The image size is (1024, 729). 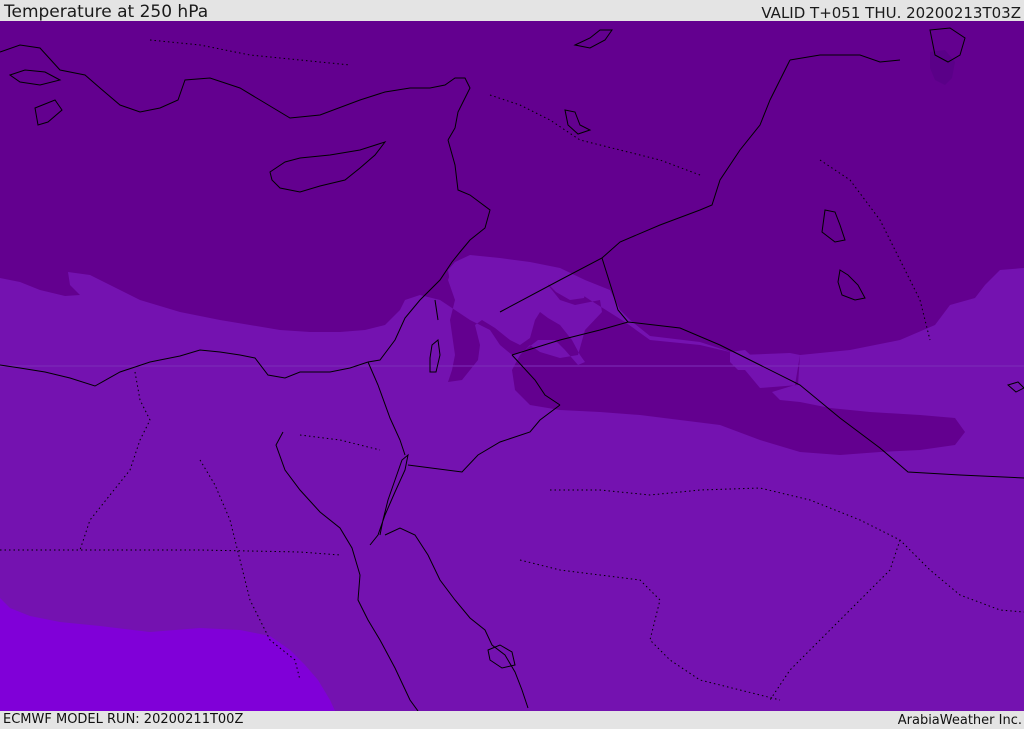 What do you see at coordinates (959, 720) in the screenshot?
I see `credit: ArabiaWeather Inc.` at bounding box center [959, 720].